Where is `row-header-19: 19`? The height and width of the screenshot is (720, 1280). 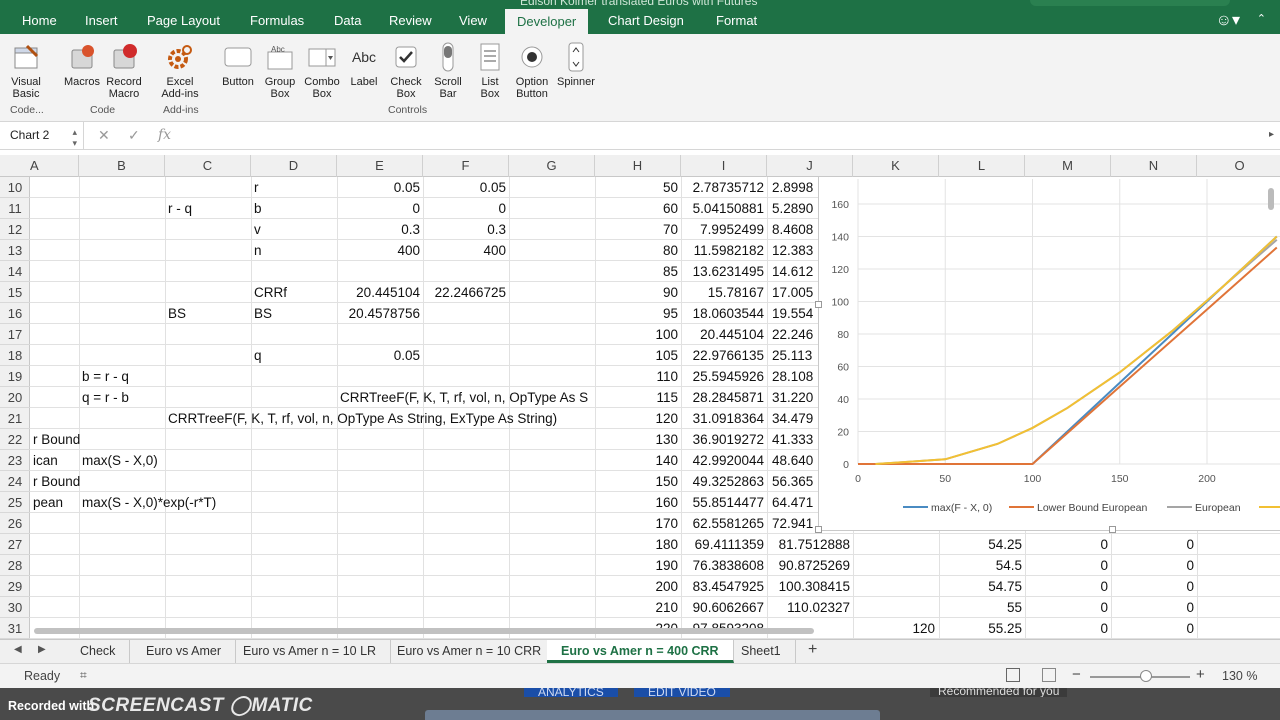
row-header-19: 19 is located at coordinates (15, 376).